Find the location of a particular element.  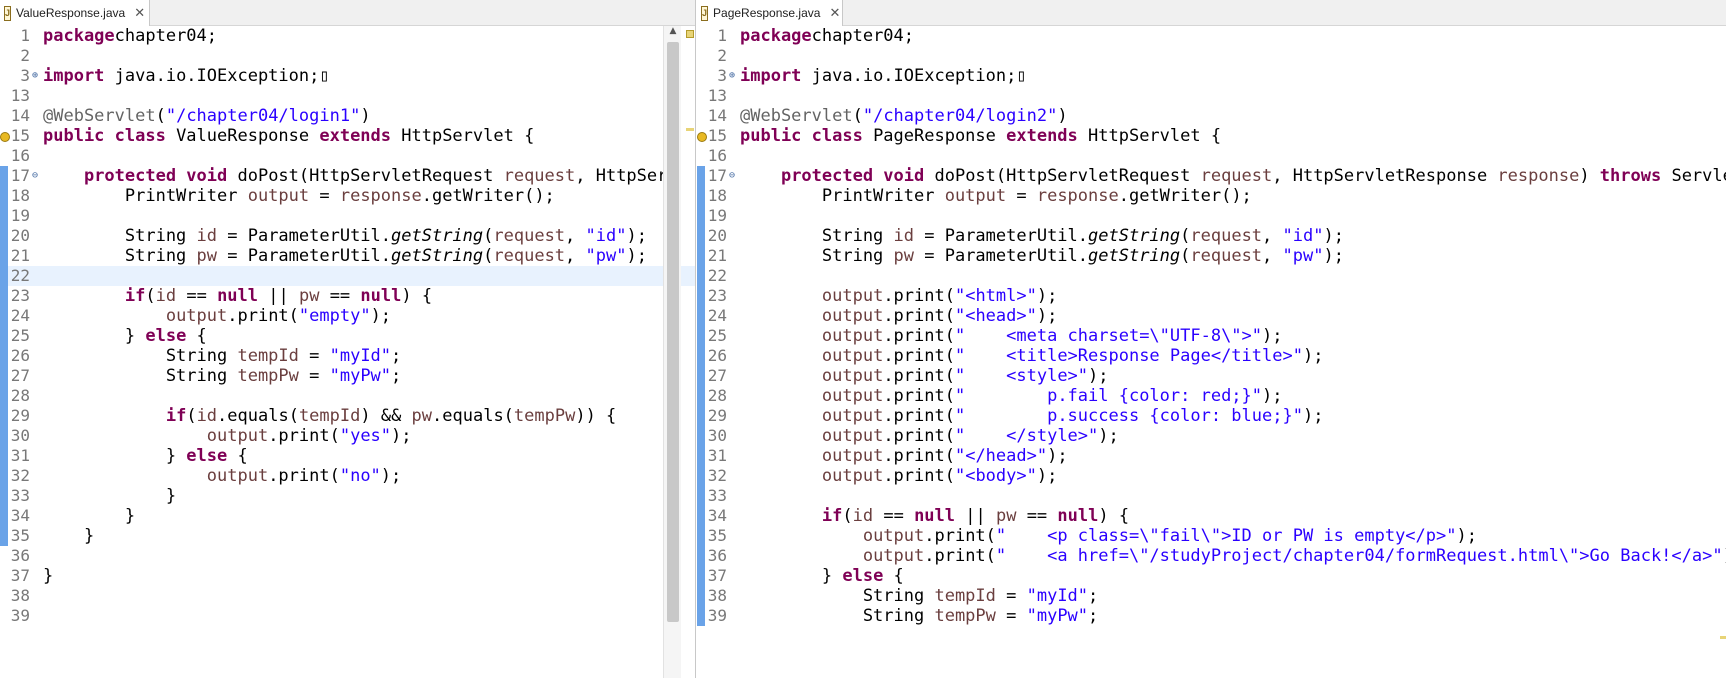

code-line: 24 output.print("empty"); is located at coordinates (347, 316).